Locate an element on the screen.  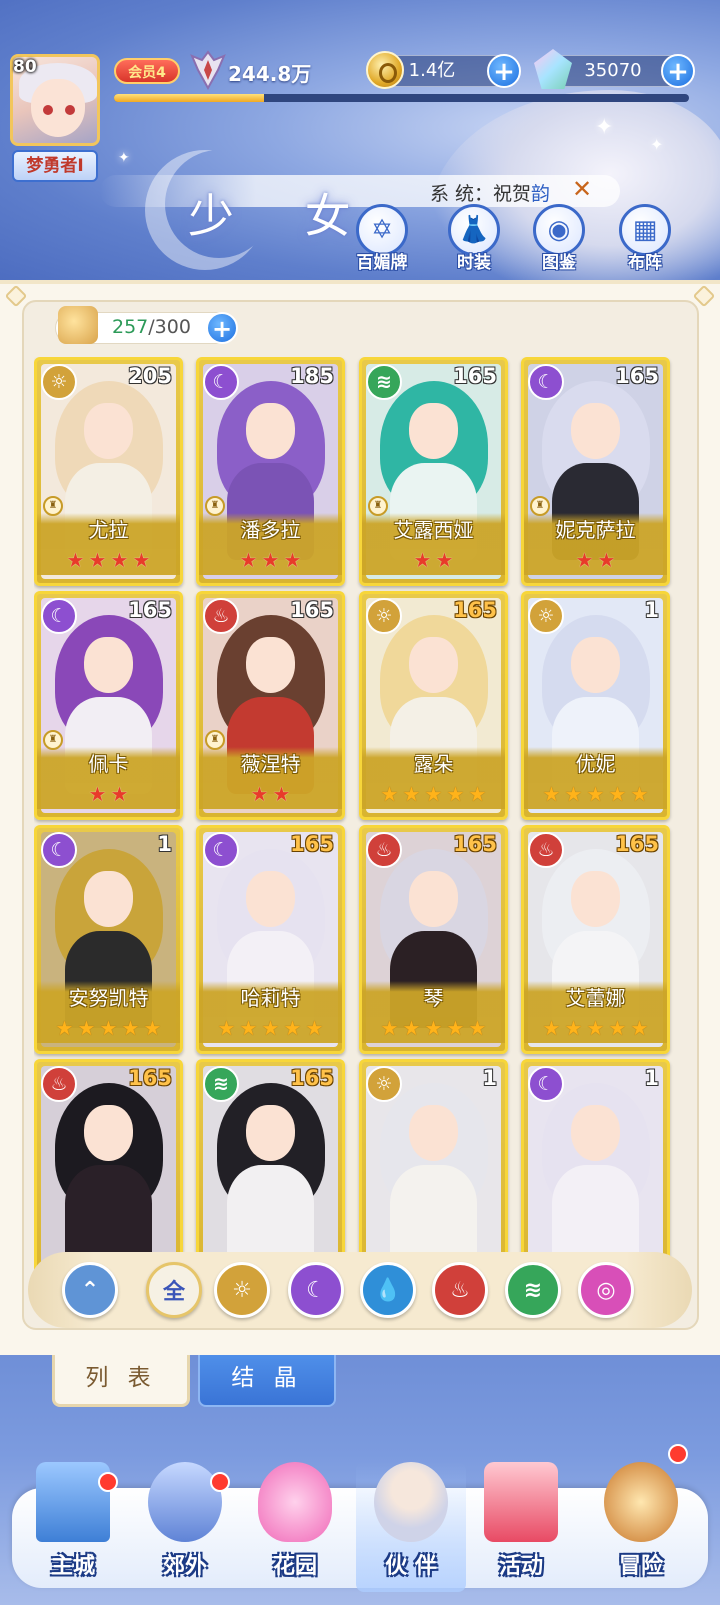
gem-value: 35070 is located at coordinates (613, 70).